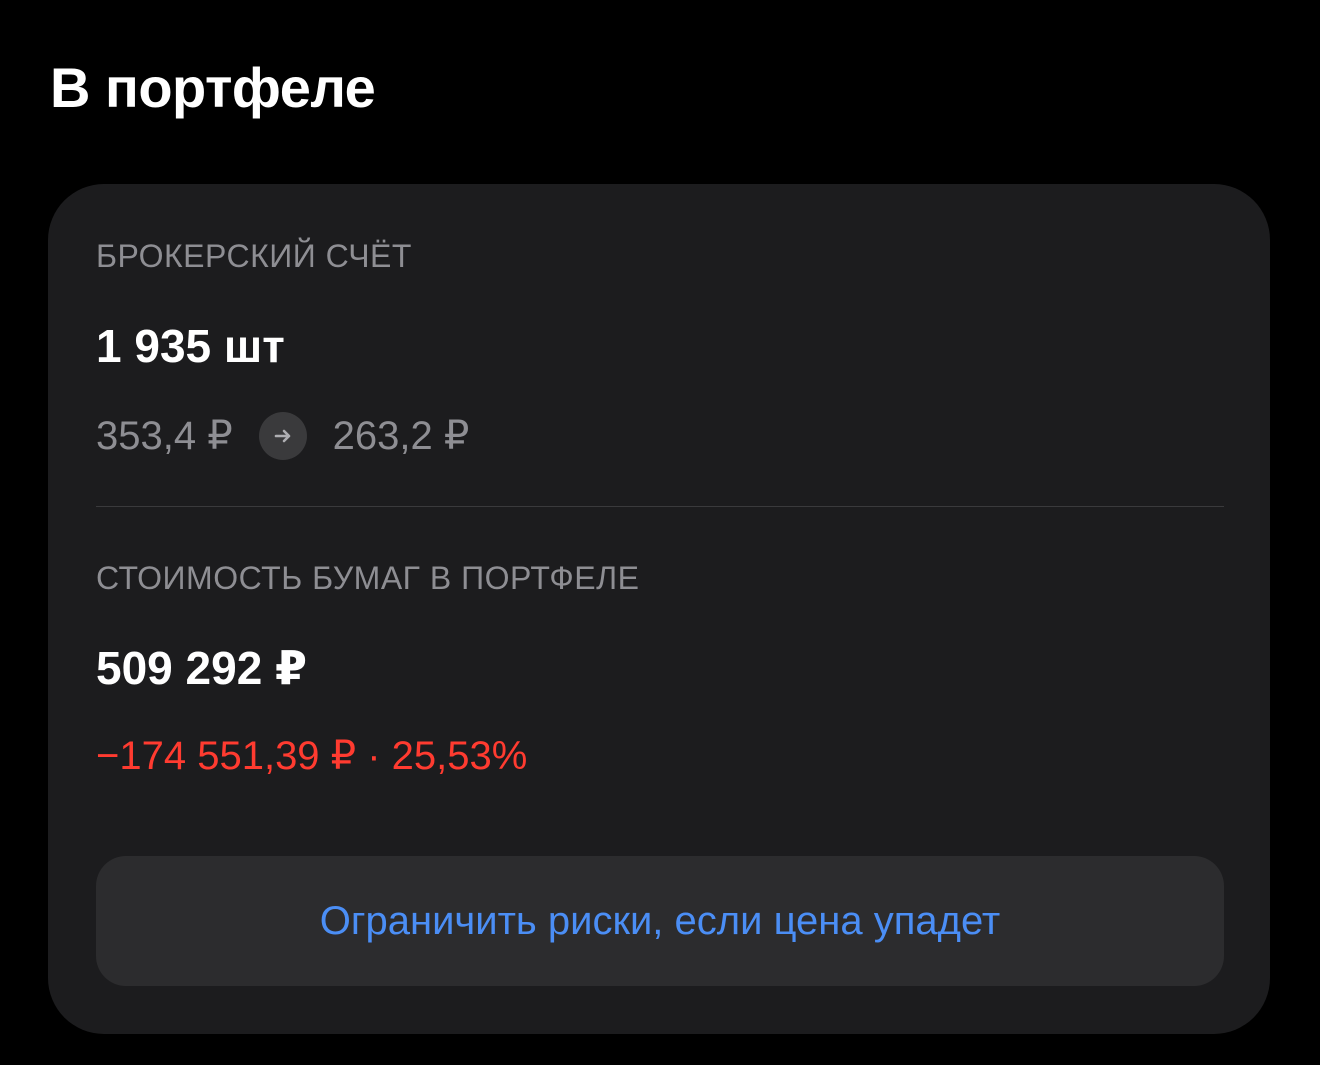 The width and height of the screenshot is (1320, 1065). I want to click on current-price: 263,2 ₽, so click(401, 436).